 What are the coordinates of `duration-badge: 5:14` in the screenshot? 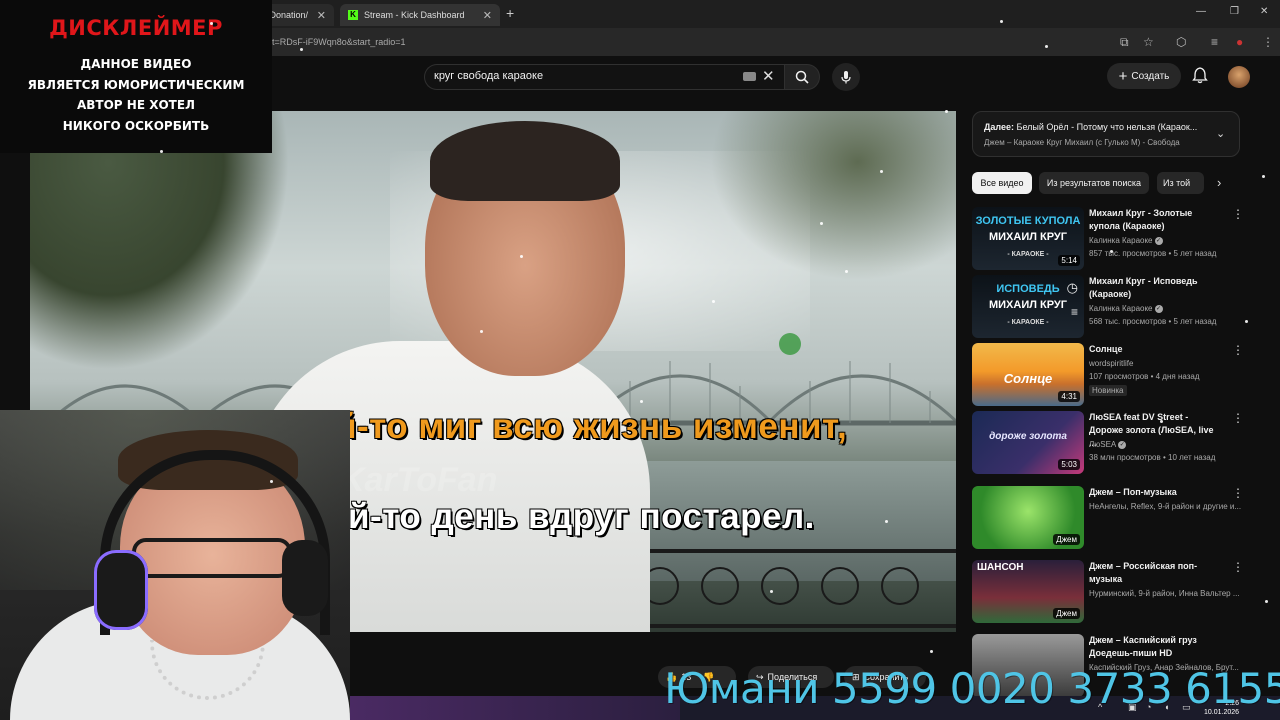 It's located at (1069, 260).